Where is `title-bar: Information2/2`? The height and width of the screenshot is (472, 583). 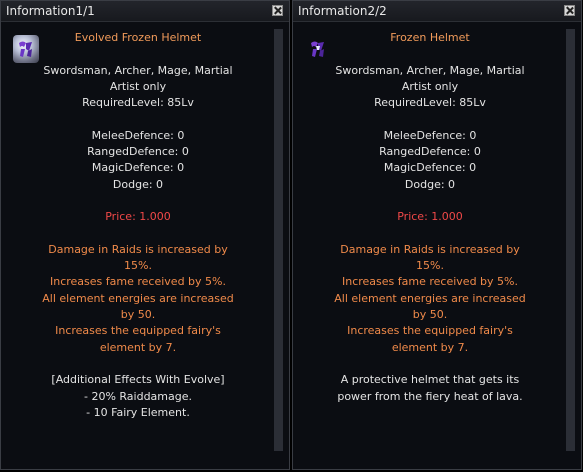 title-bar: Information2/2 is located at coordinates (437, 11).